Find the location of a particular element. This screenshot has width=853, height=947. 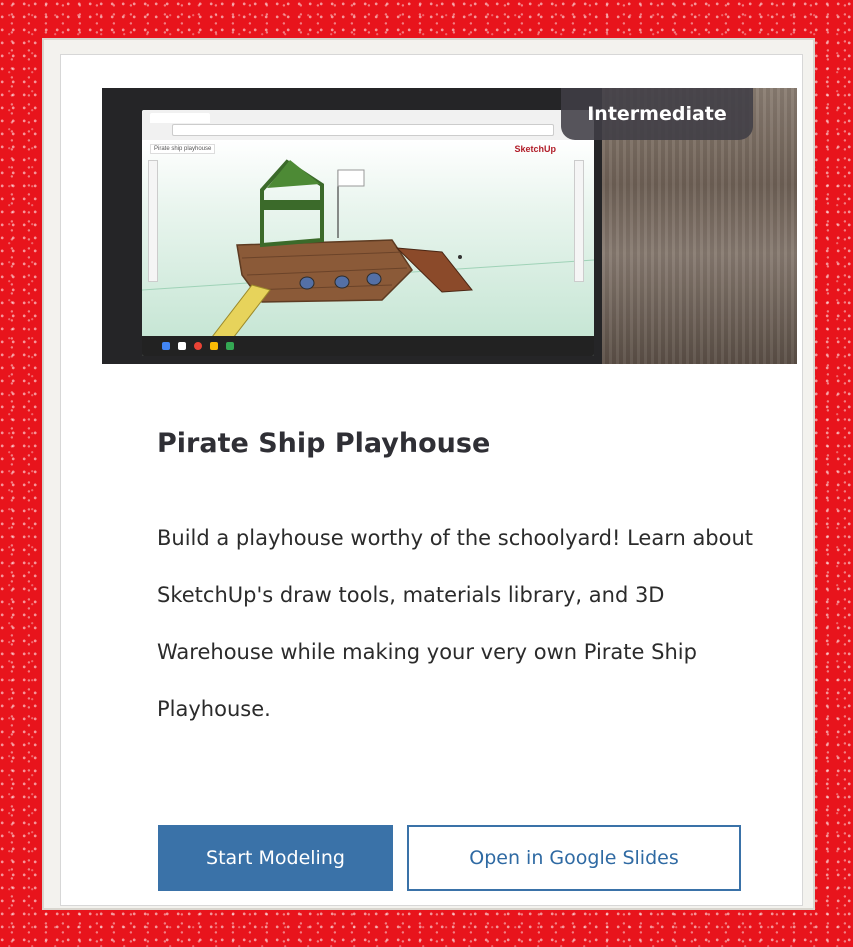

docs-icon is located at coordinates (230, 346).